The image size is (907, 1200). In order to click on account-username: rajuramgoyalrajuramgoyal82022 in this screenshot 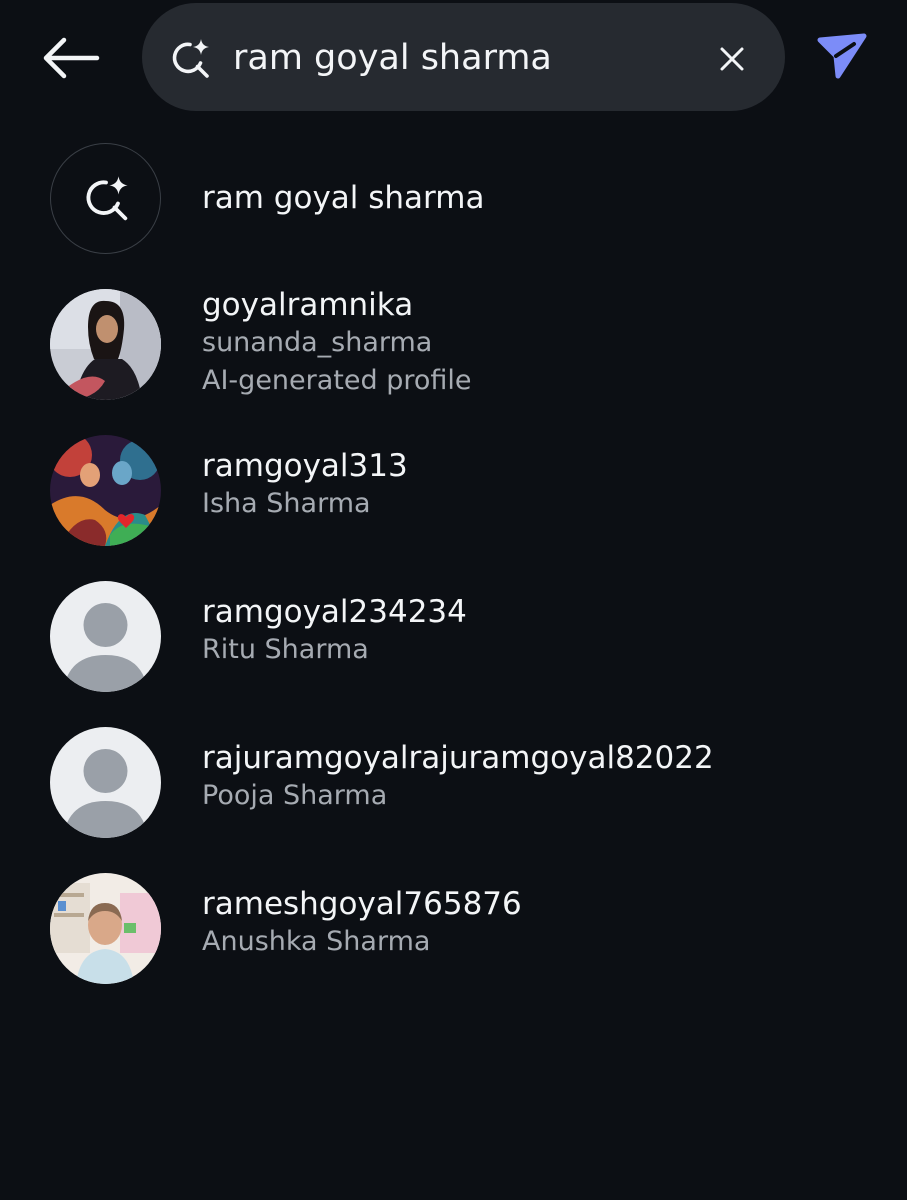, I will do `click(458, 758)`.